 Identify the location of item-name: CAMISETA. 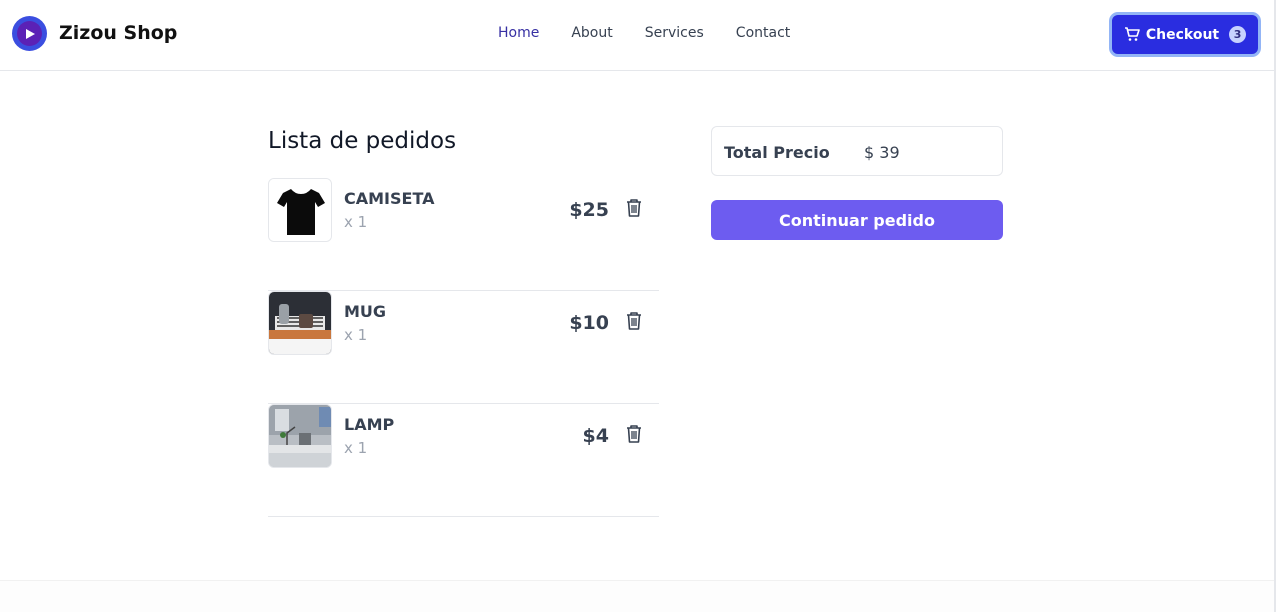
(389, 198).